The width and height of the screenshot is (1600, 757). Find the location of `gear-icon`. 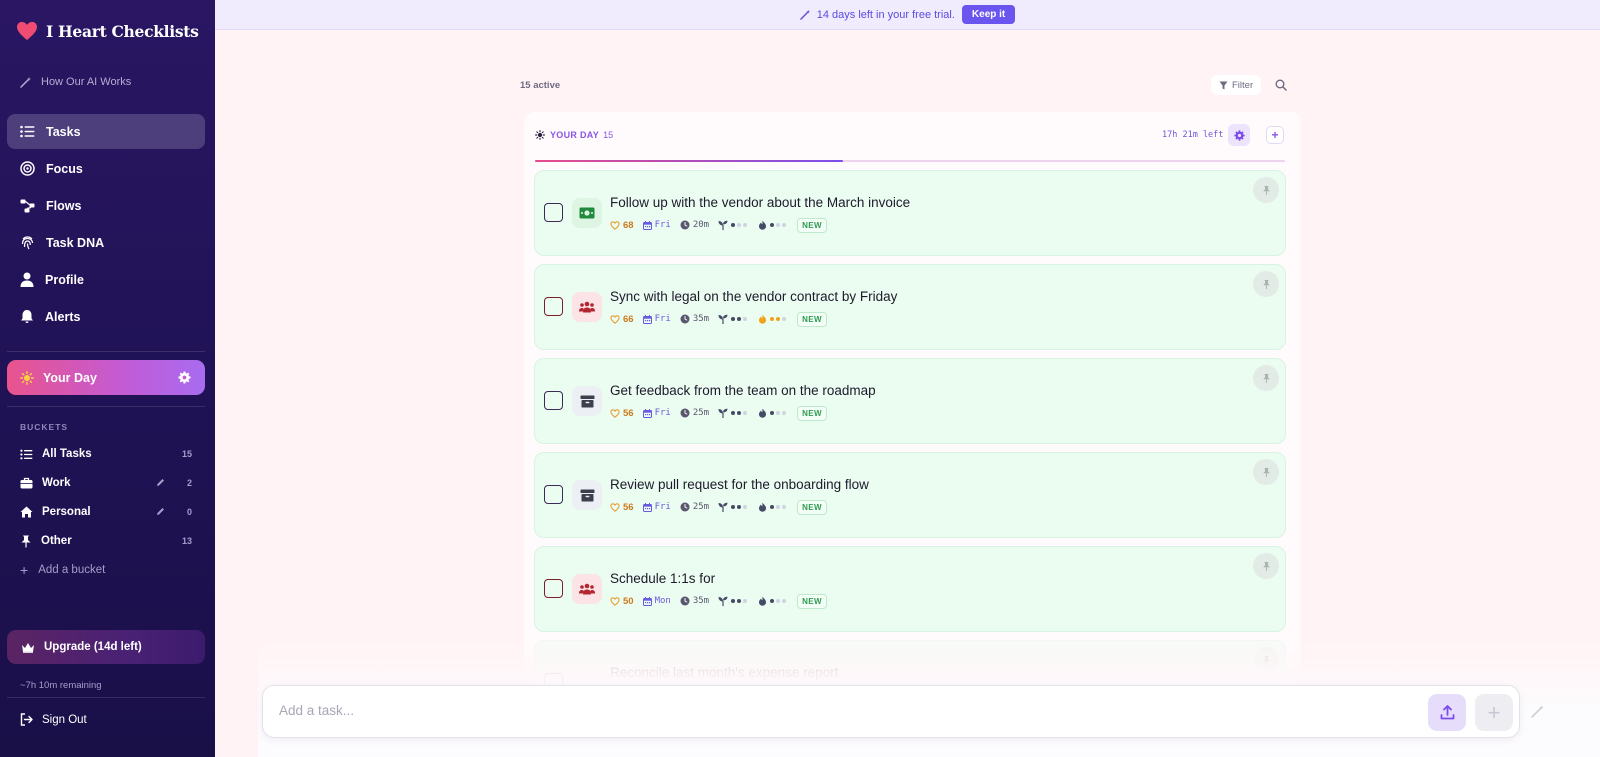

gear-icon is located at coordinates (184, 377).